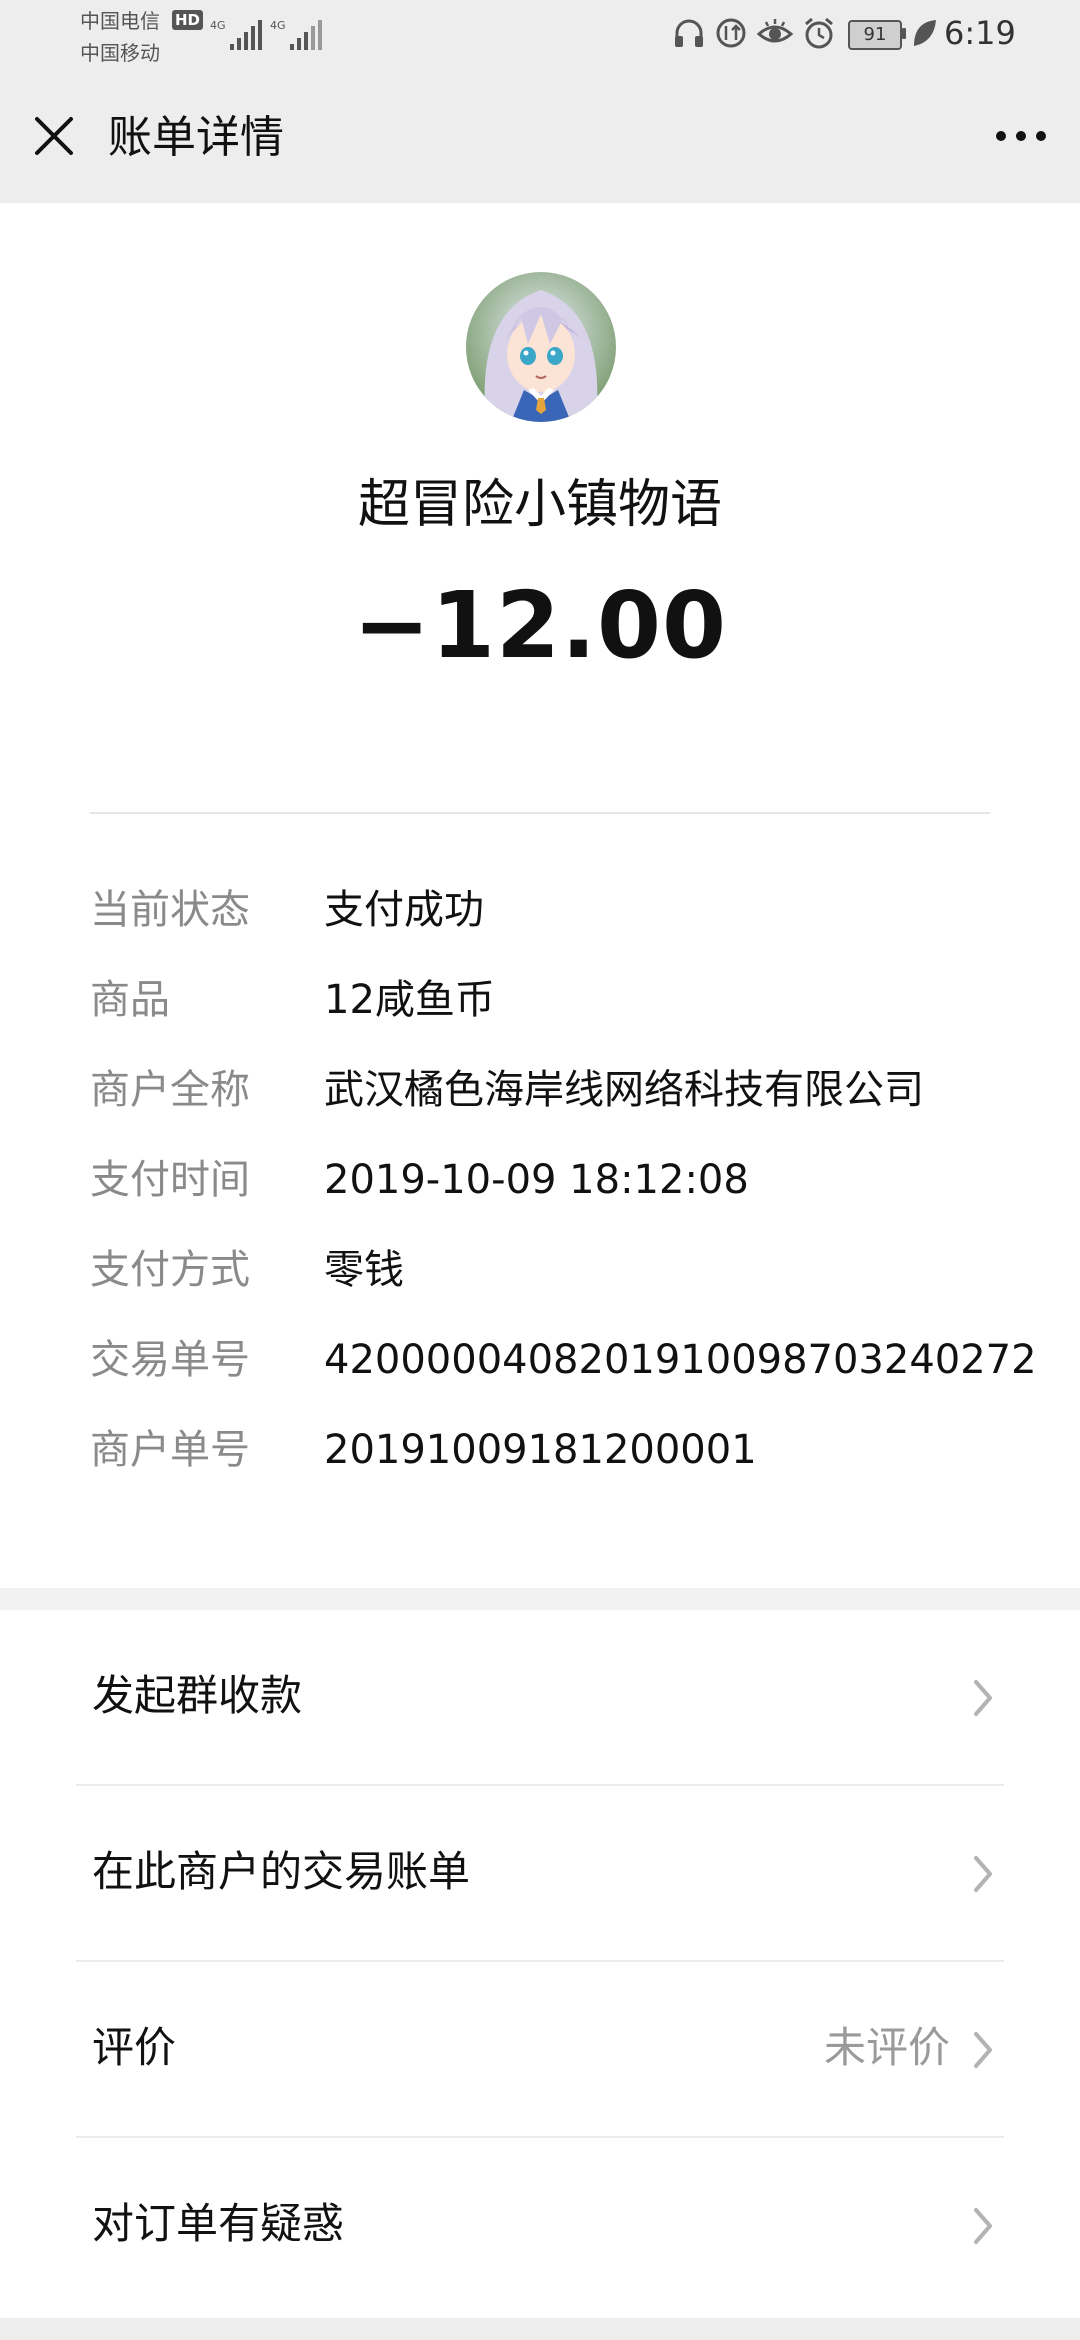  Describe the element at coordinates (197, 1695) in the screenshot. I see `menu-item-label: 发起群收款` at that location.